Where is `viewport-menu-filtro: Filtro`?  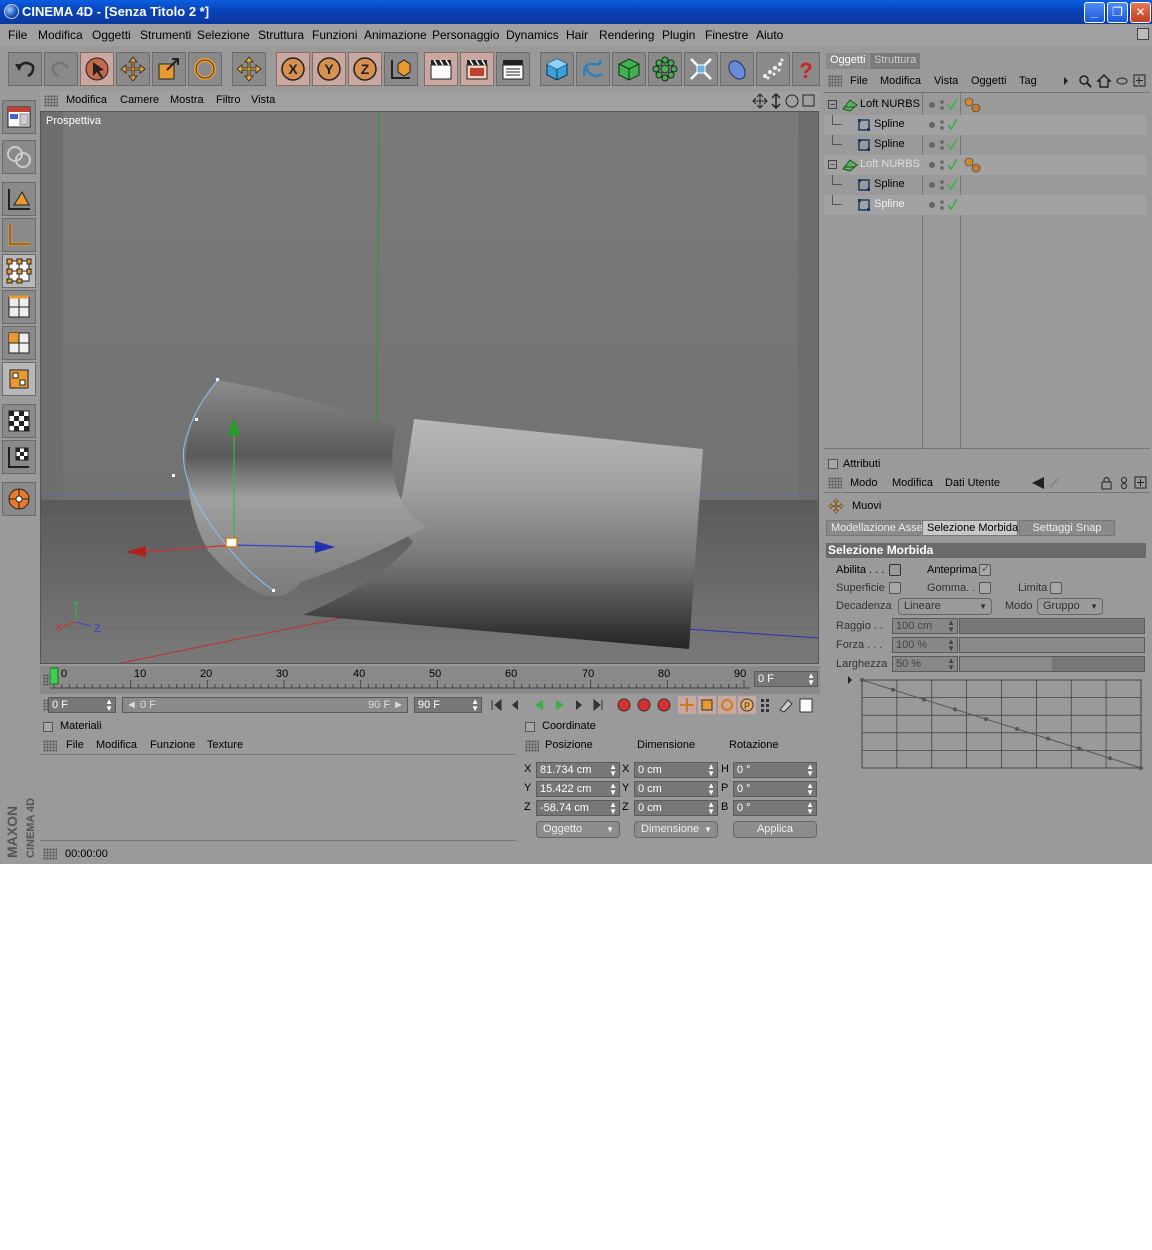 viewport-menu-filtro: Filtro is located at coordinates (228, 100).